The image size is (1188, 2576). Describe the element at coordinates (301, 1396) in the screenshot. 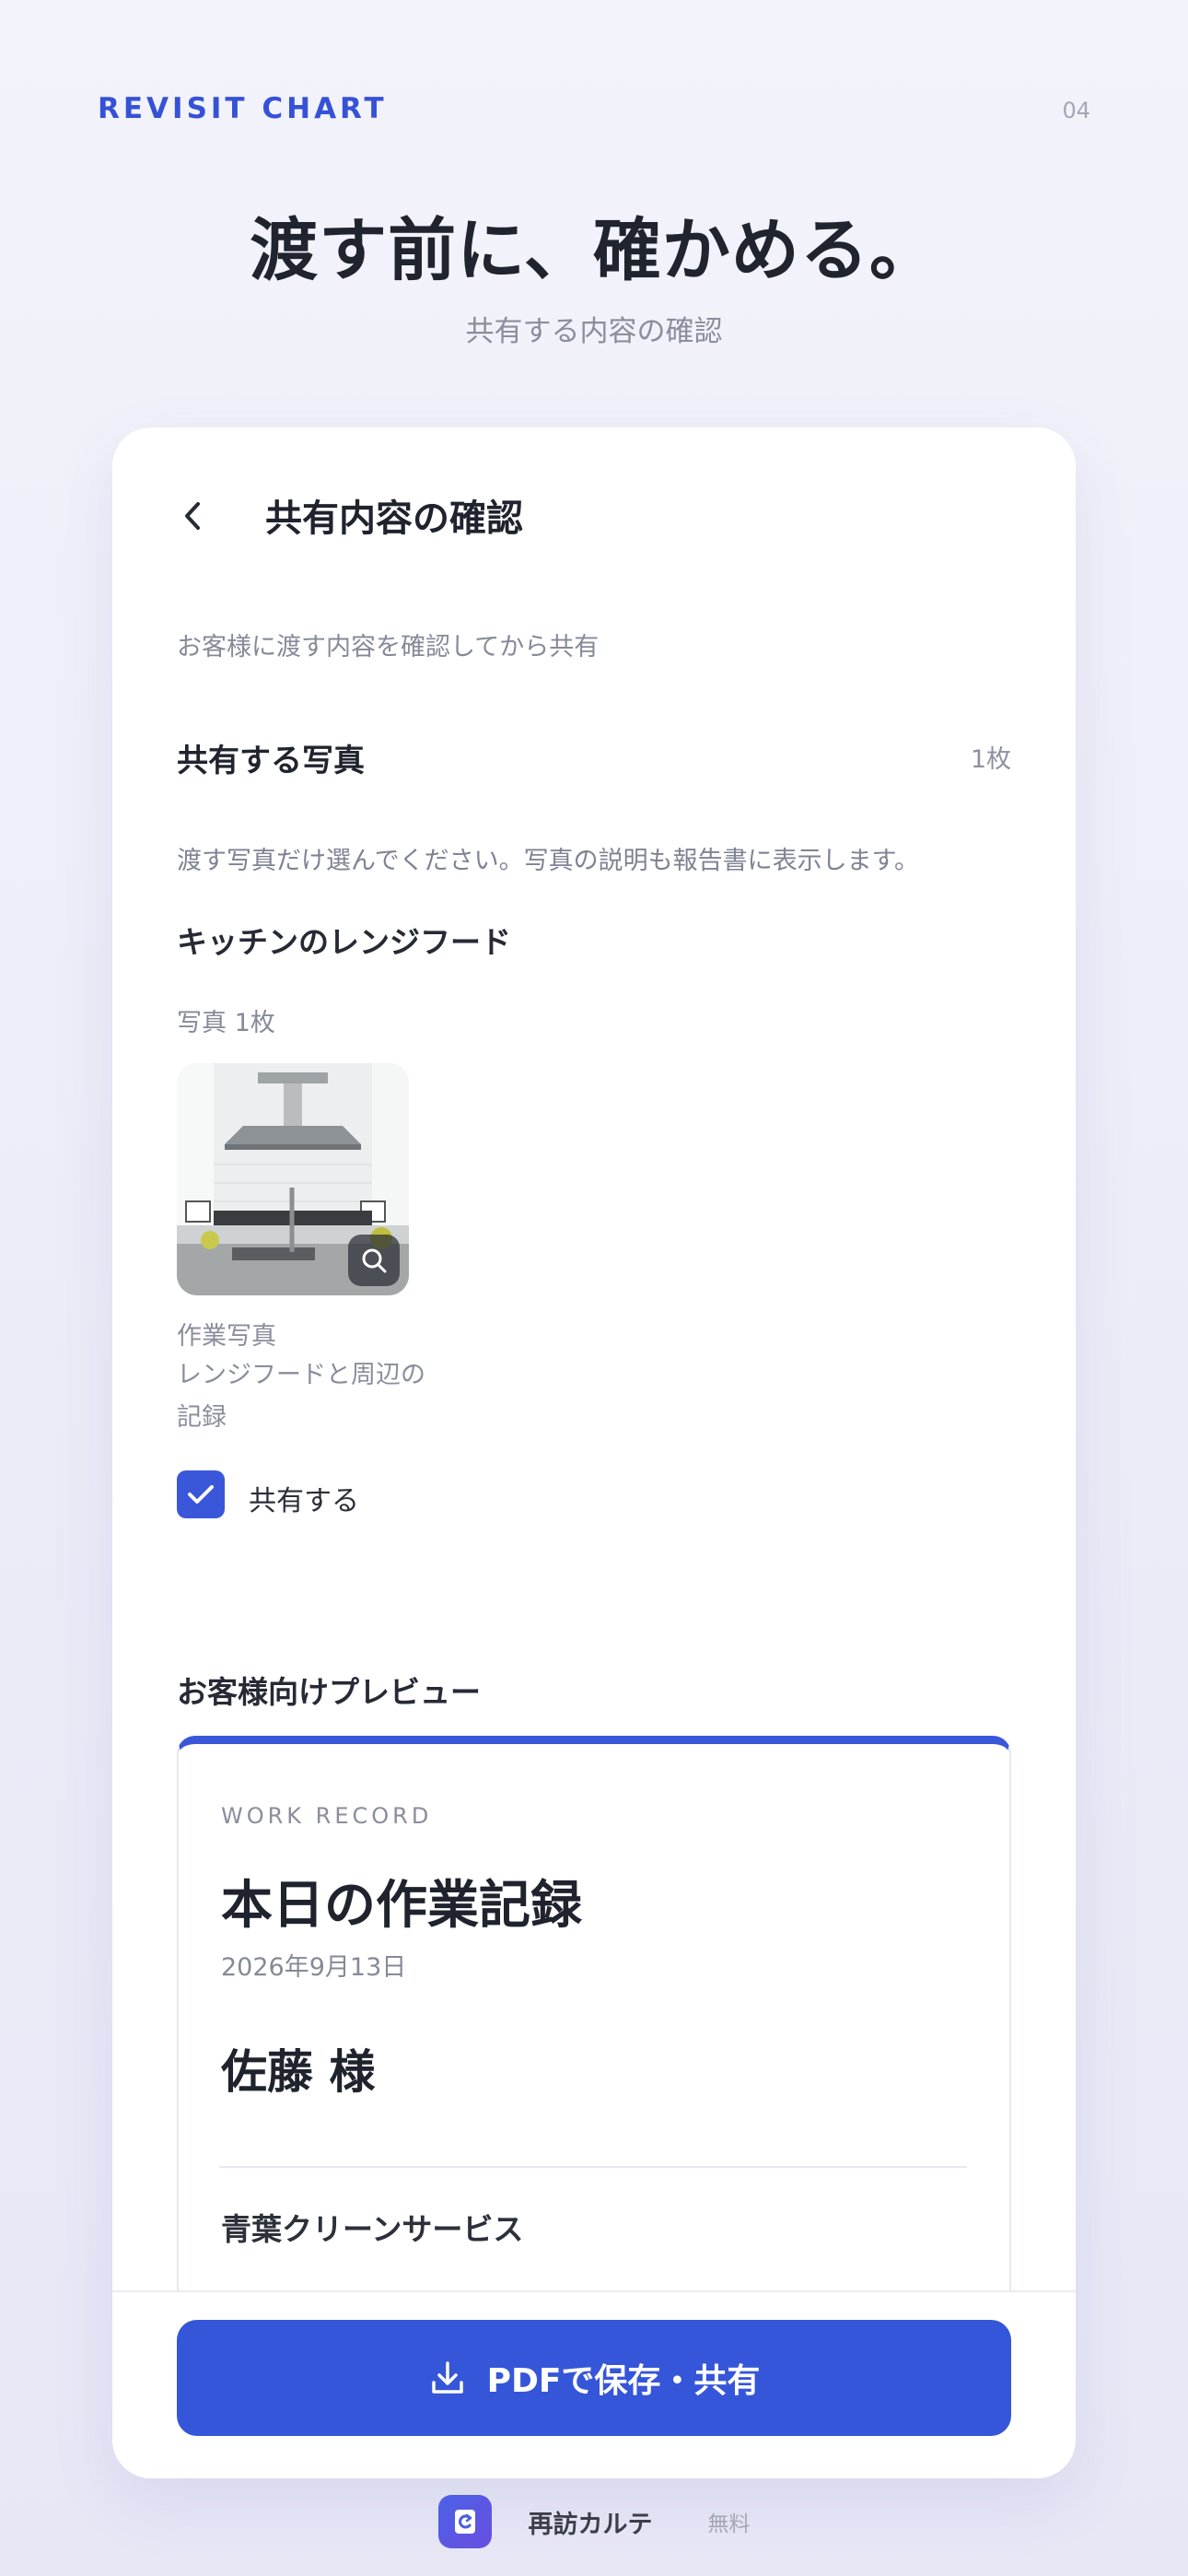

I see `photo-description: レンジフードと周辺の記録` at that location.